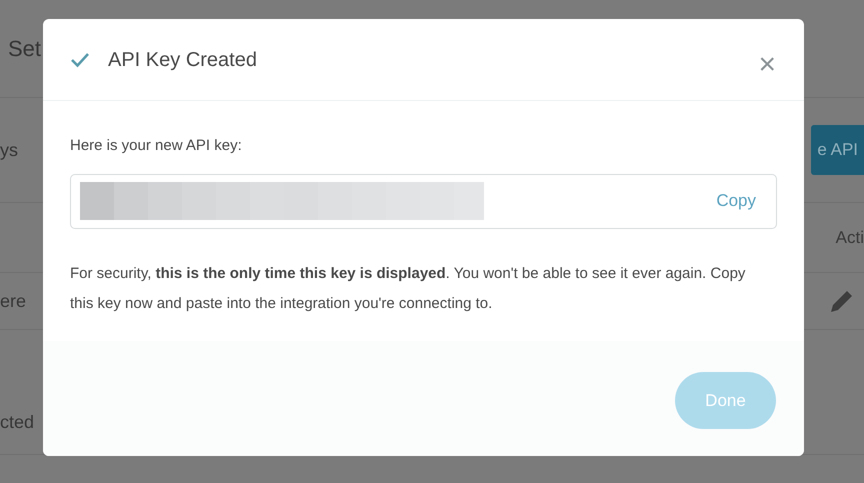 Image resolution: width=864 pixels, height=483 pixels. What do you see at coordinates (13, 301) in the screenshot?
I see `row-label: ere` at bounding box center [13, 301].